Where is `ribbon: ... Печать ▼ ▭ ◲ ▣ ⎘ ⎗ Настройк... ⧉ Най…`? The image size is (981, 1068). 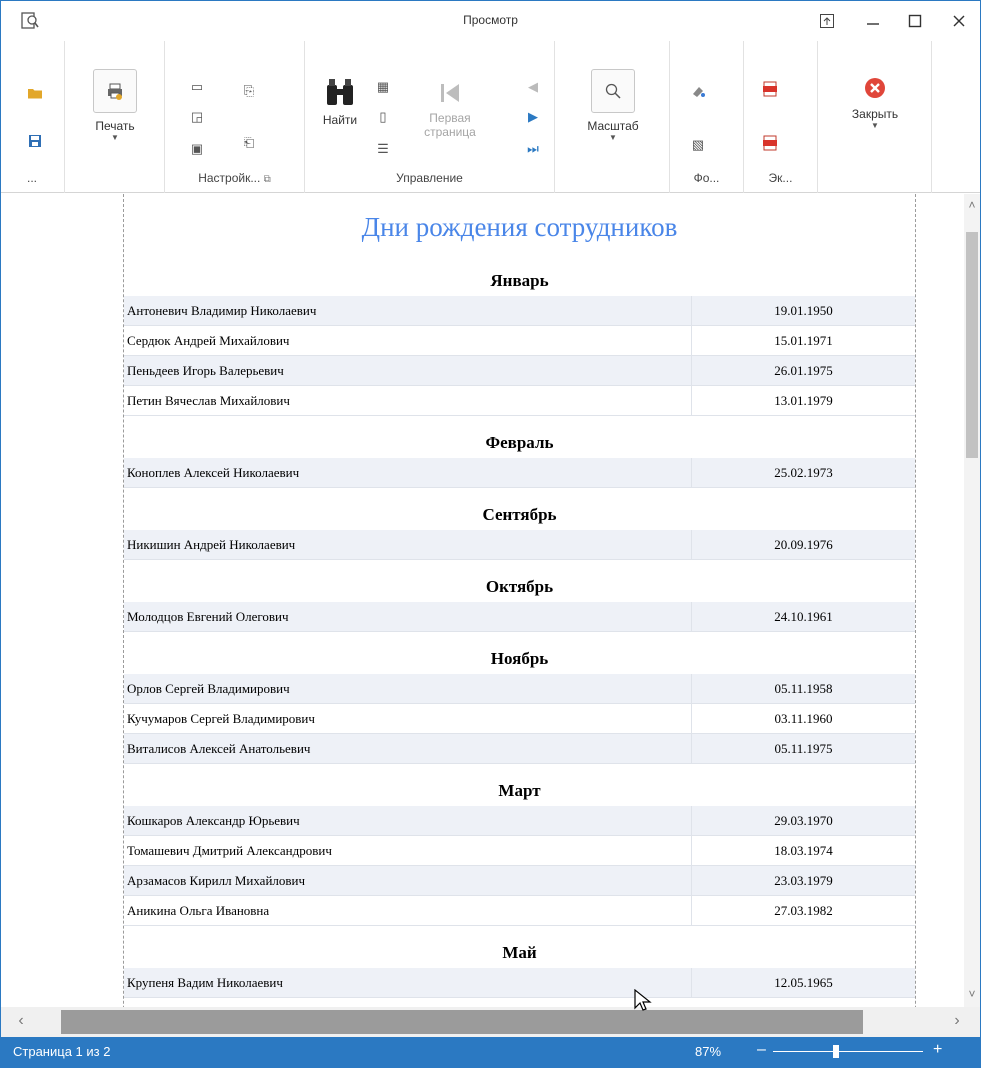
ribbon: ... Печать ▼ ▭ ◲ ▣ ⎘ ⎗ Настройк... ⧉ Най… is located at coordinates (490, 117).